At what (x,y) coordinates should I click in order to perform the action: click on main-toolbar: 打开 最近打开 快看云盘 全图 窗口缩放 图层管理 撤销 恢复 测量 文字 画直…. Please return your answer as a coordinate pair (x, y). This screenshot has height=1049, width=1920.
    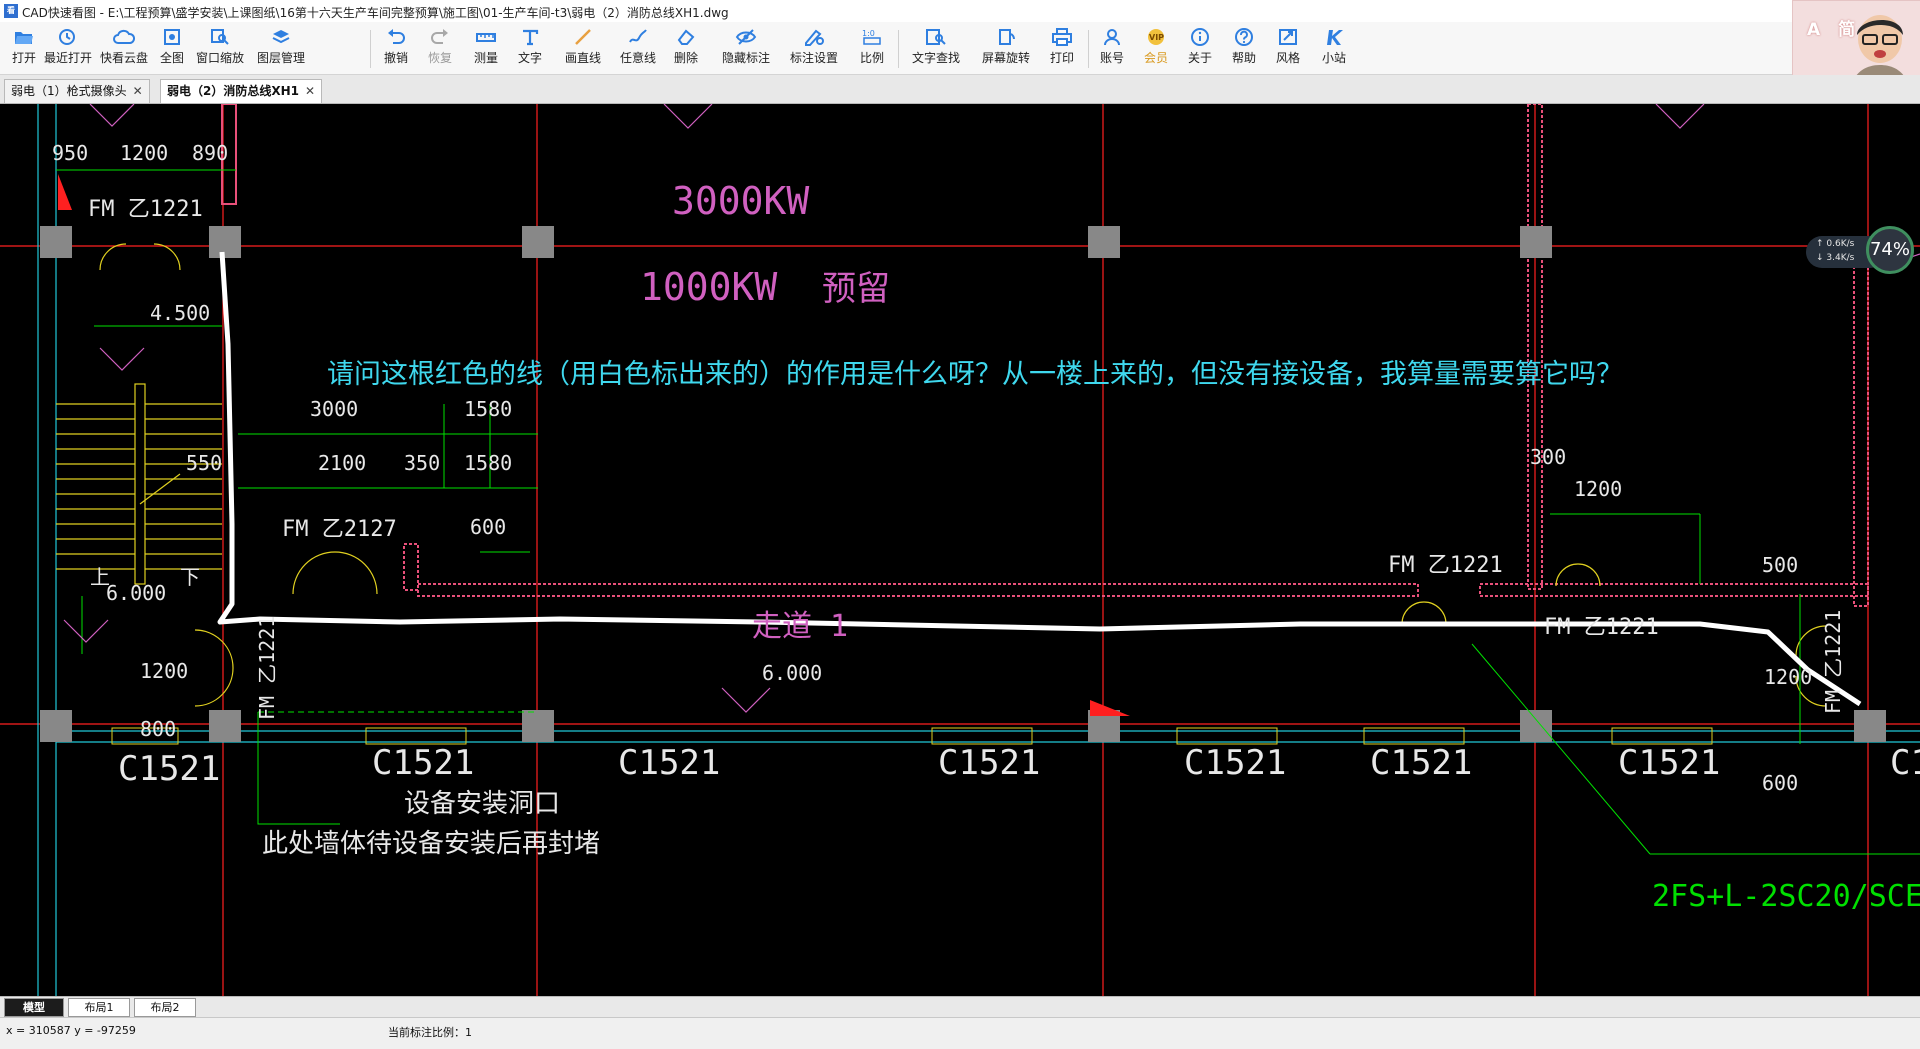
    Looking at the image, I should click on (960, 48).